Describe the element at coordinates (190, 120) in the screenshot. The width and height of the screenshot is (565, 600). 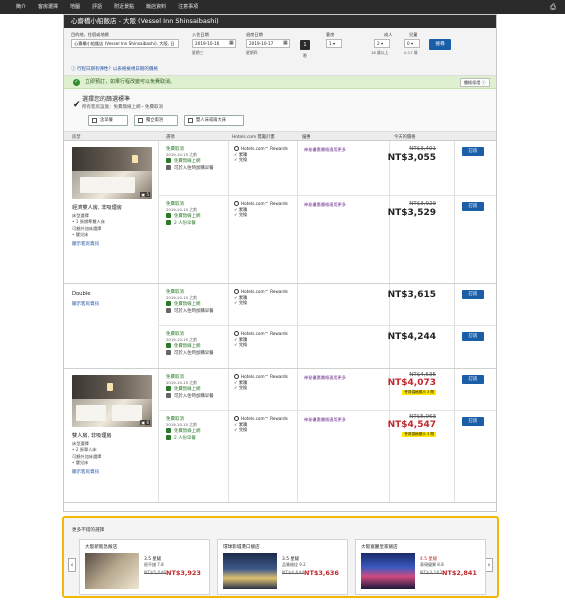
I see `bed-icon` at that location.